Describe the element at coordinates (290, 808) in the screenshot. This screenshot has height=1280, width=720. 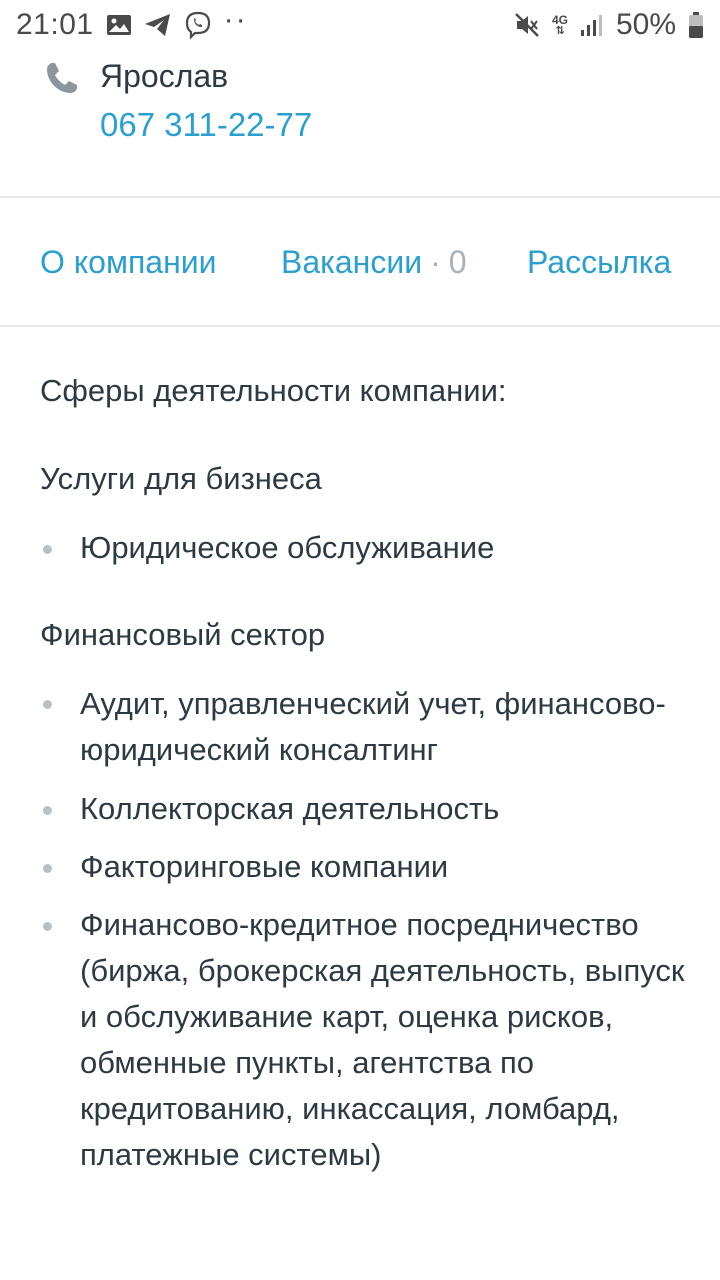
I see `list-item: Коллекторская деятельность` at that location.